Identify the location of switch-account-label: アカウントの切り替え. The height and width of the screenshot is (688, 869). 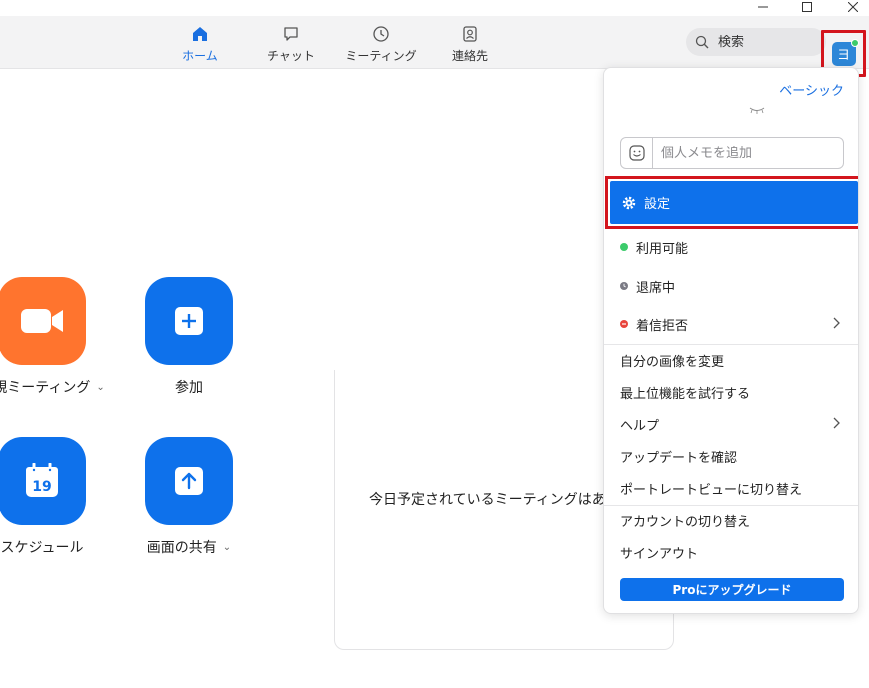
(685, 522).